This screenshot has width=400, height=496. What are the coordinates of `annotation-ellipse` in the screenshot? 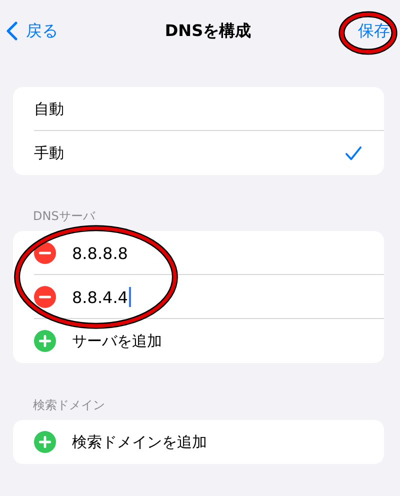 It's located at (368, 33).